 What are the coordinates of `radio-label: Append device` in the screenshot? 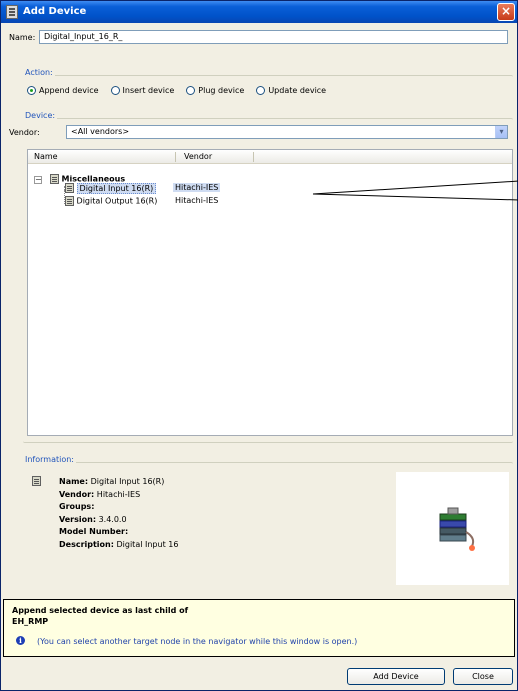 It's located at (69, 90).